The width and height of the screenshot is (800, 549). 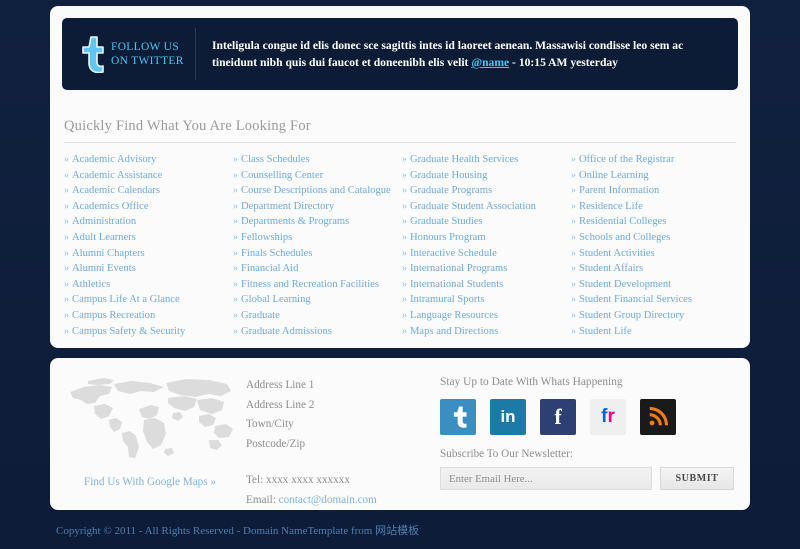 What do you see at coordinates (490, 62) in the screenshot?
I see `tweet-handle-link: @name` at bounding box center [490, 62].